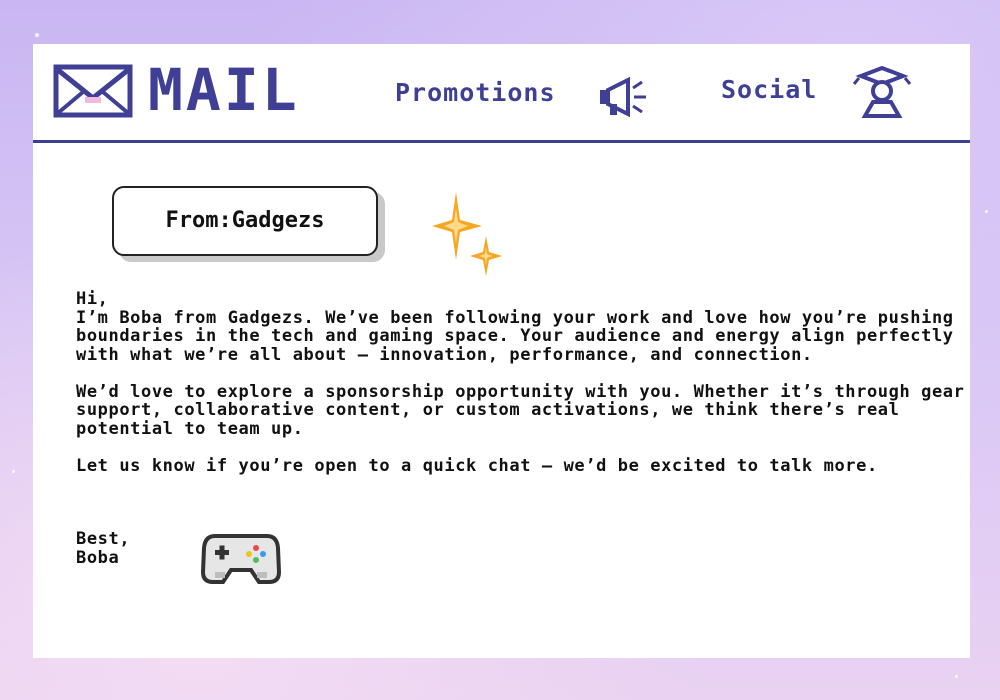 The width and height of the screenshot is (1000, 700). I want to click on sender-box: From:Gadgezs, so click(245, 221).